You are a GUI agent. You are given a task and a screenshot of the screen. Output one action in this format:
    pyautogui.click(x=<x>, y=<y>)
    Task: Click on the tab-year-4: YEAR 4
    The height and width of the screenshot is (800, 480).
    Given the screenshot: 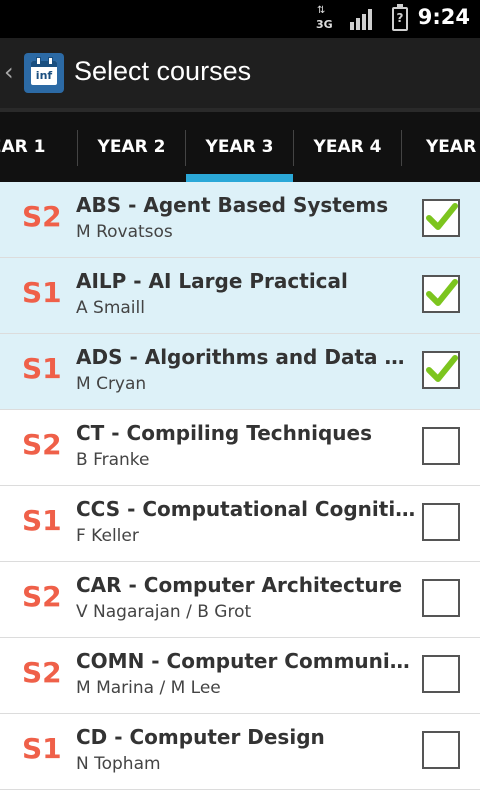 What is the action you would take?
    pyautogui.click(x=347, y=147)
    